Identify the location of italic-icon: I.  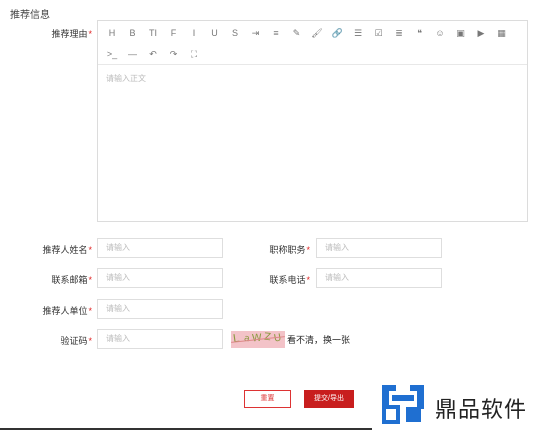
(194, 33).